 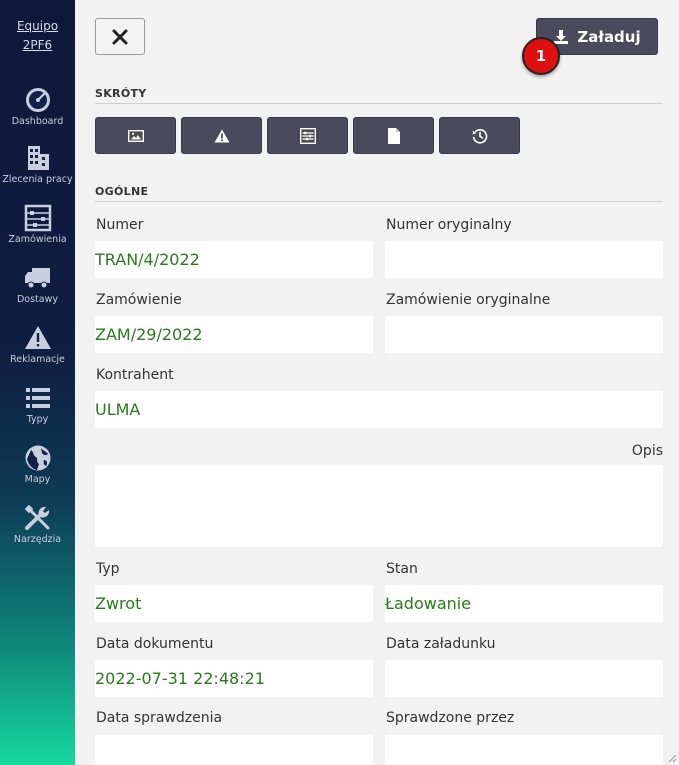 What do you see at coordinates (647, 451) in the screenshot?
I see `opis-label: Opis` at bounding box center [647, 451].